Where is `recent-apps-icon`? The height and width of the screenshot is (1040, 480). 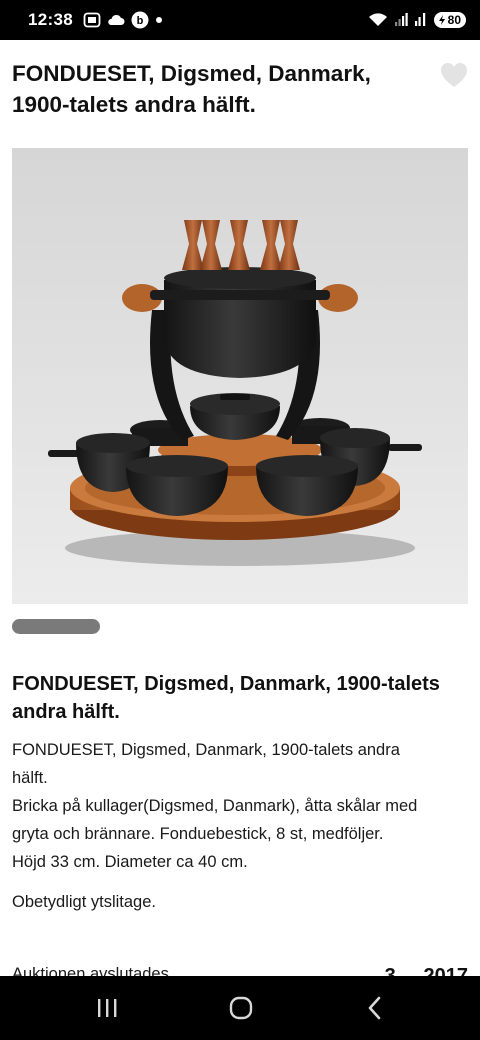 recent-apps-icon is located at coordinates (107, 1008).